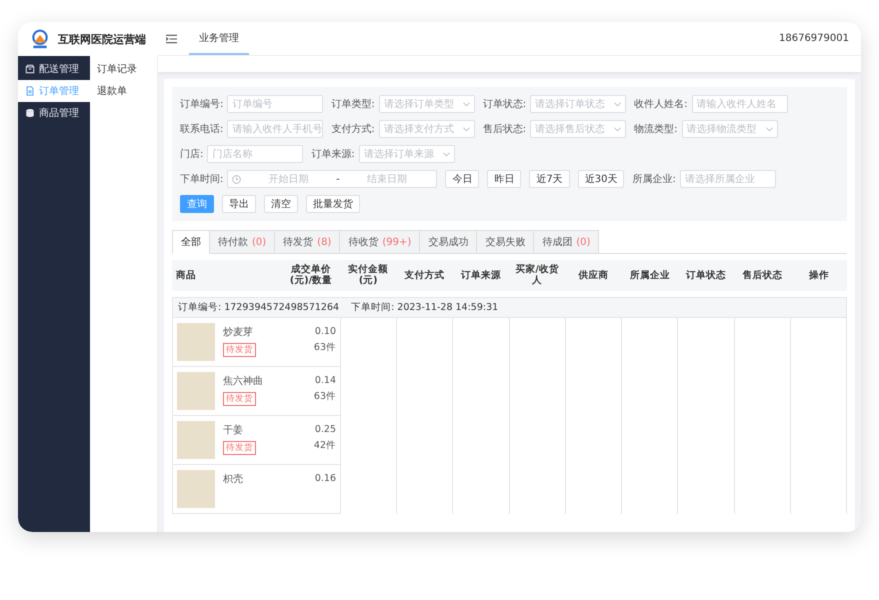 The width and height of the screenshot is (879, 600). I want to click on status-tab: 全部, so click(191, 242).